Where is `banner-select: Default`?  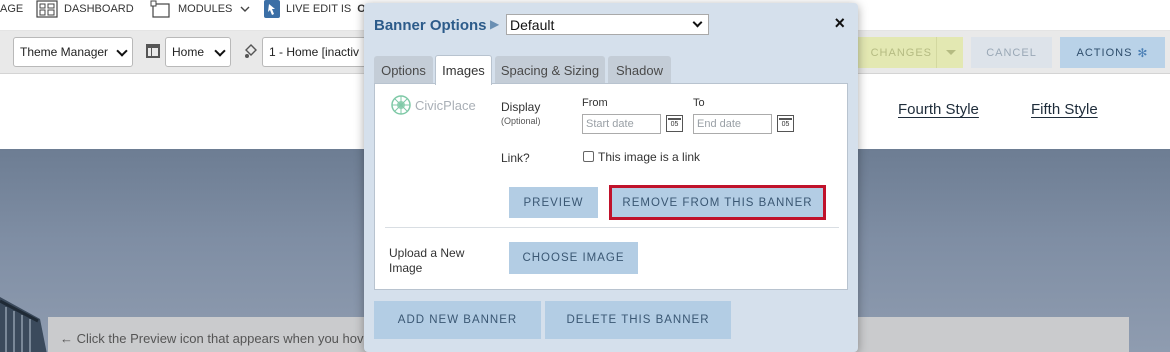 banner-select: Default is located at coordinates (607, 24).